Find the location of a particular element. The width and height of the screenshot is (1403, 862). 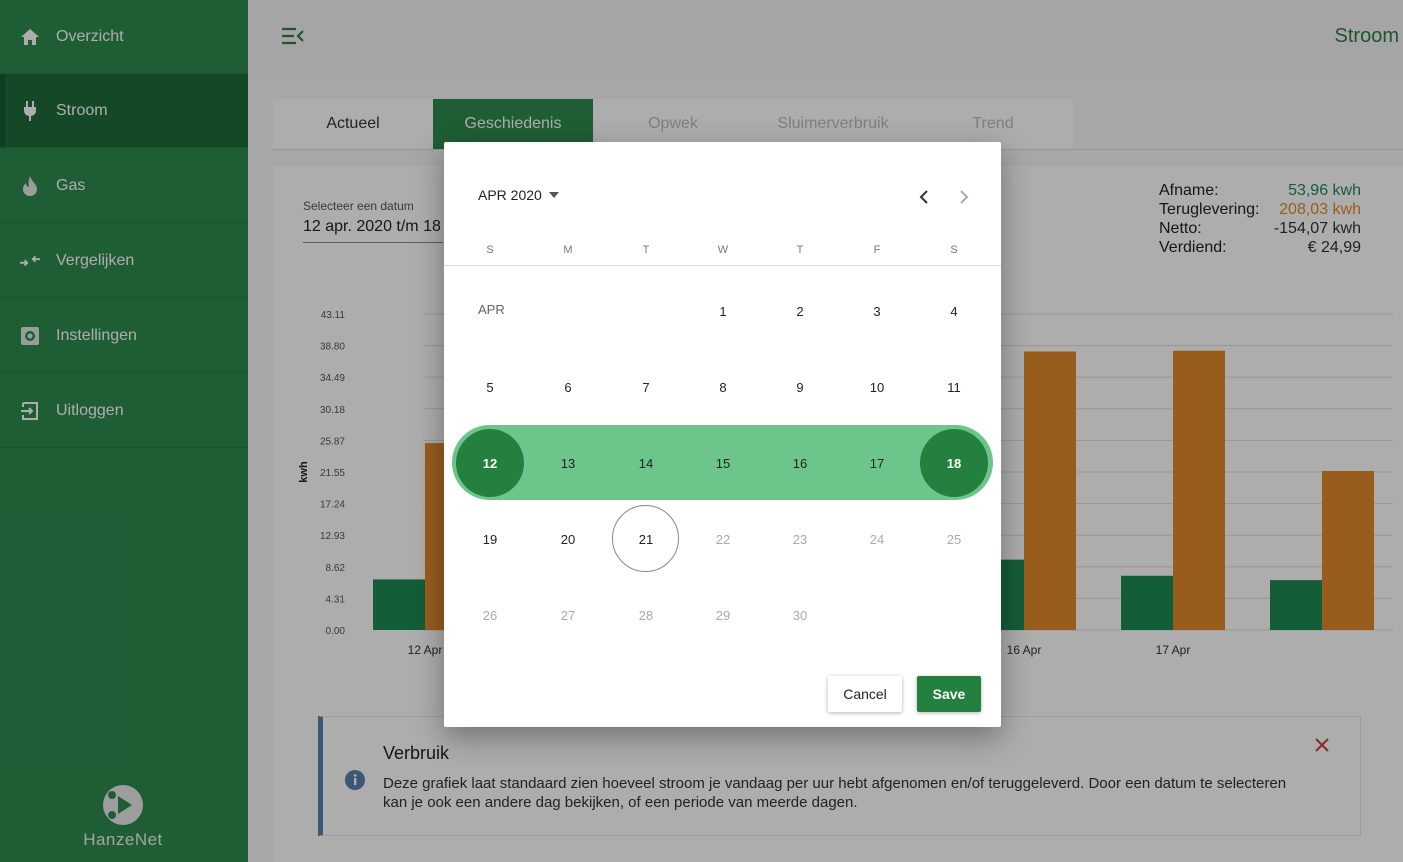

calendar-day: 3 is located at coordinates (877, 311).